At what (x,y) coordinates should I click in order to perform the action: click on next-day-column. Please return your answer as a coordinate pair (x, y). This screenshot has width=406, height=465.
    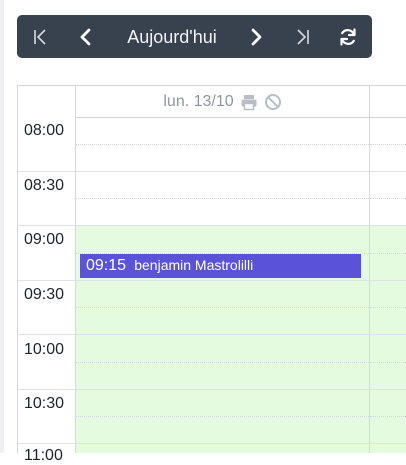
    Looking at the image, I should click on (388, 285).